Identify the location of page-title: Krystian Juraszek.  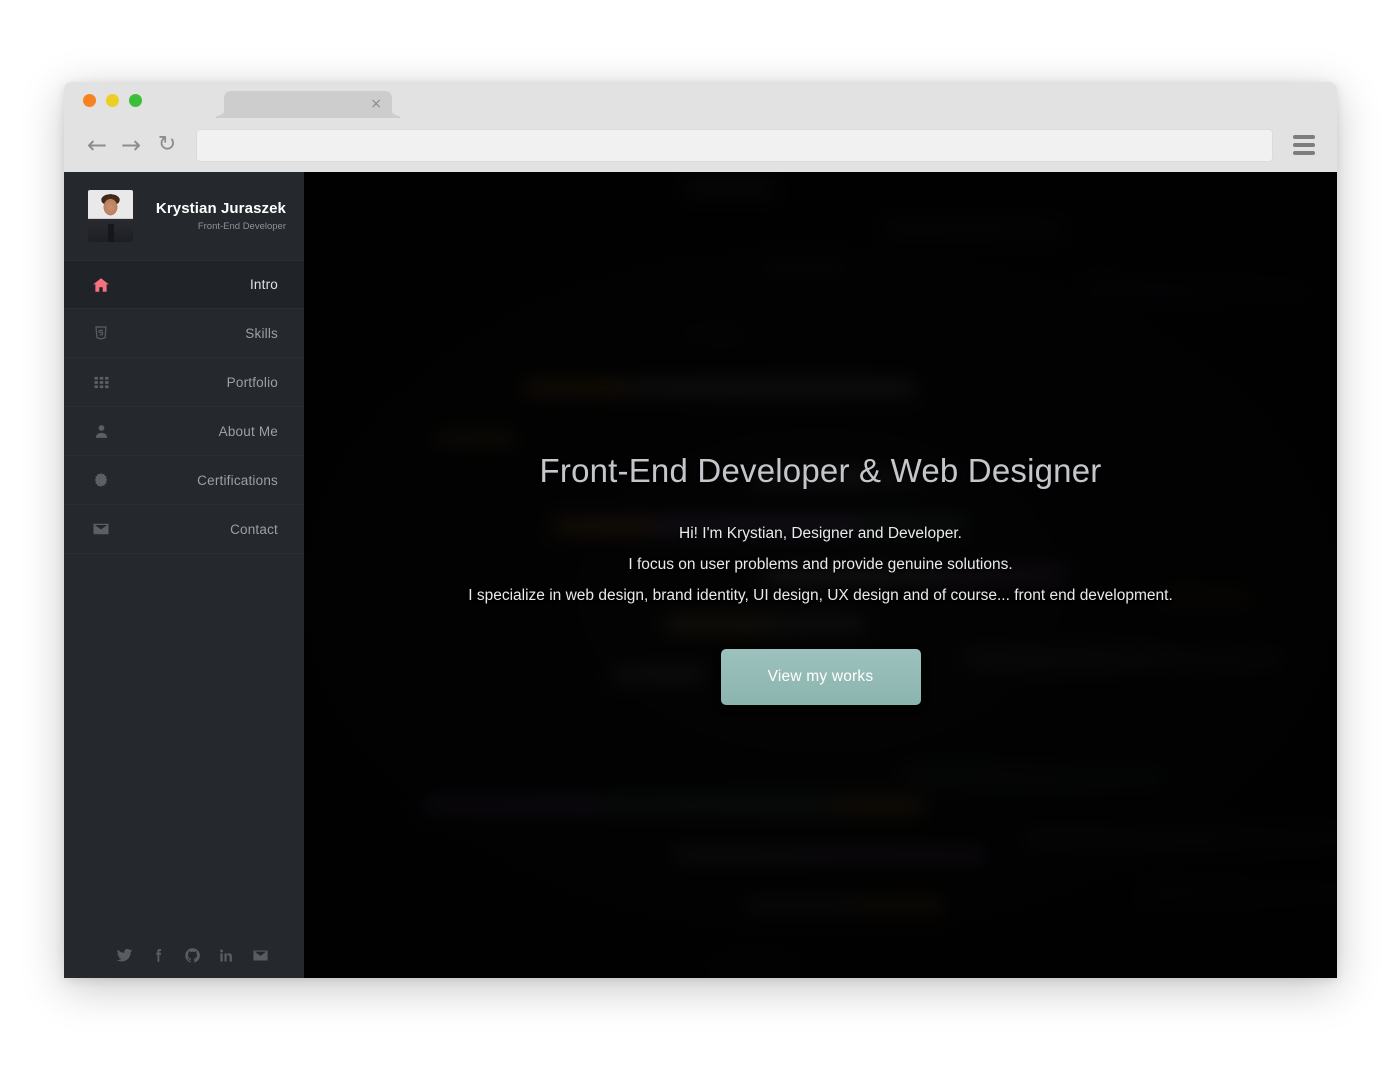
(220, 208).